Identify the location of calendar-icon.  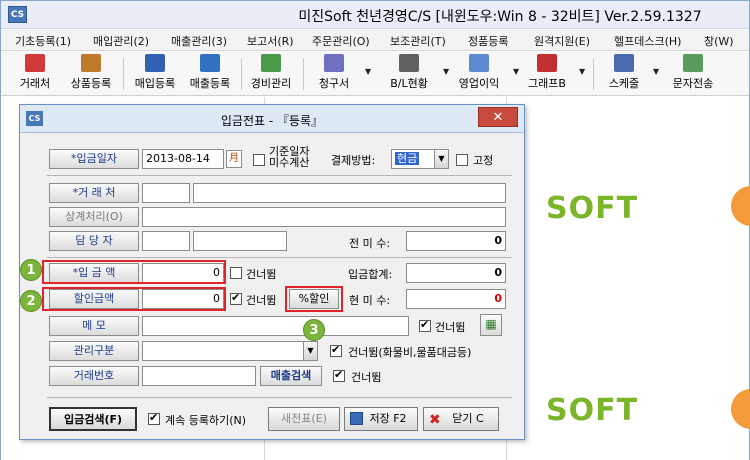
(409, 63).